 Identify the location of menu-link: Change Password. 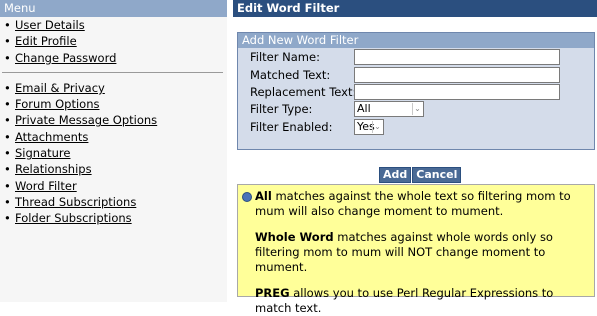
(65, 58).